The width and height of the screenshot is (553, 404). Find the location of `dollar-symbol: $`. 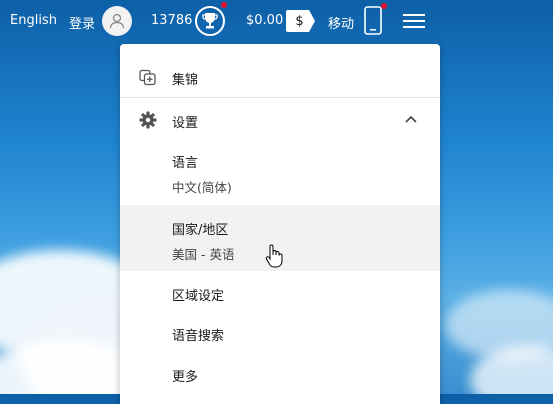

dollar-symbol: $ is located at coordinates (299, 21).